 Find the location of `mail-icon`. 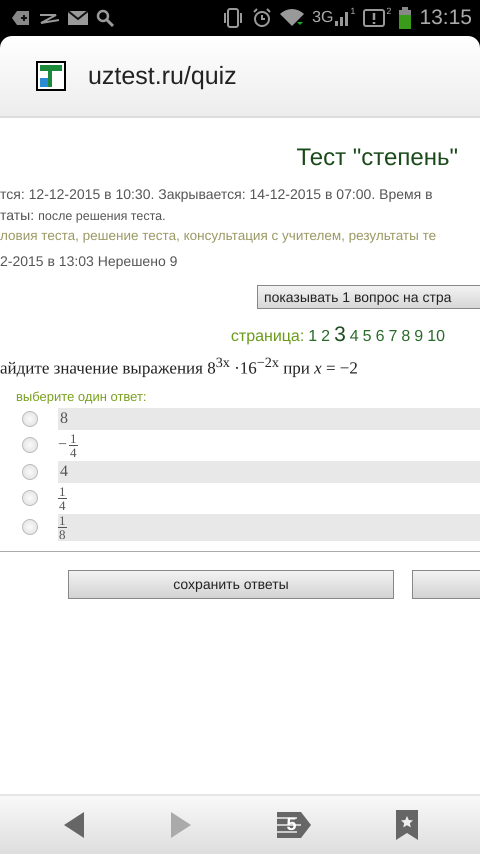

mail-icon is located at coordinates (78, 18).